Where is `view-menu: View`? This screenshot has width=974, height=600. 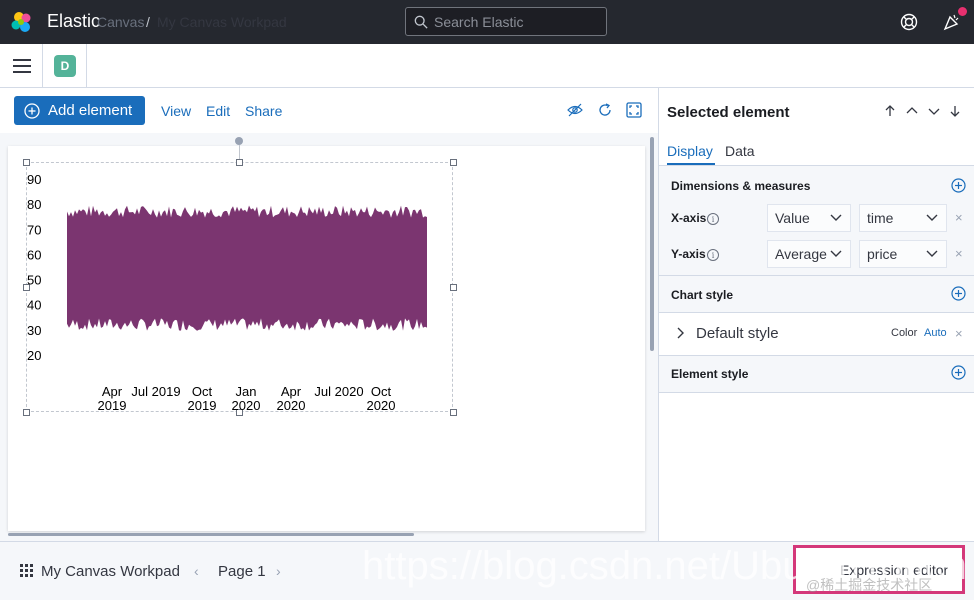
view-menu: View is located at coordinates (176, 111).